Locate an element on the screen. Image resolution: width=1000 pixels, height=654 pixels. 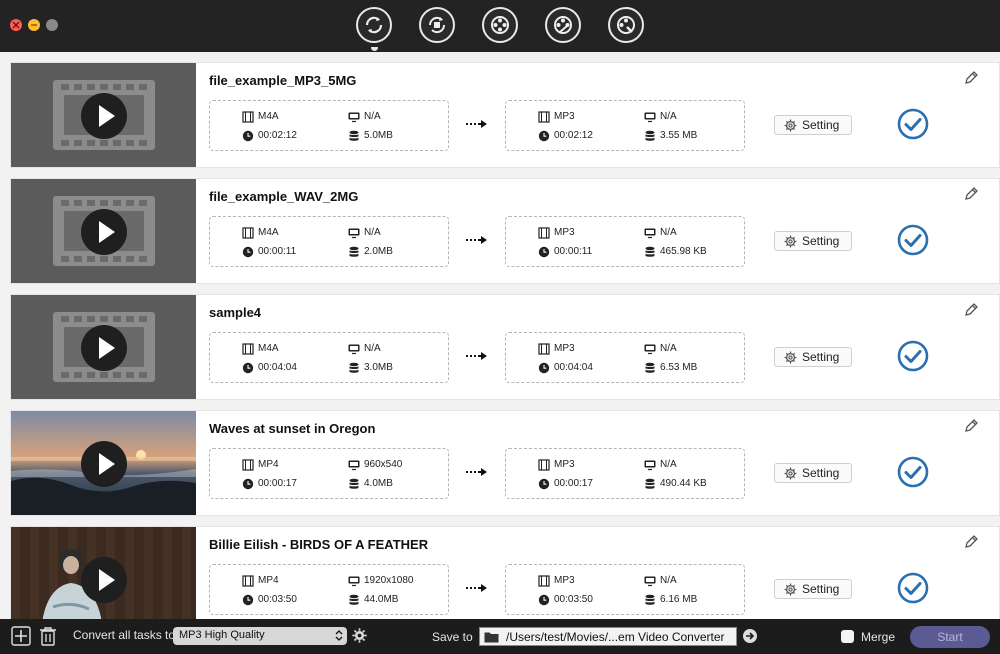
save-to-label: Save to is located at coordinates (452, 637).